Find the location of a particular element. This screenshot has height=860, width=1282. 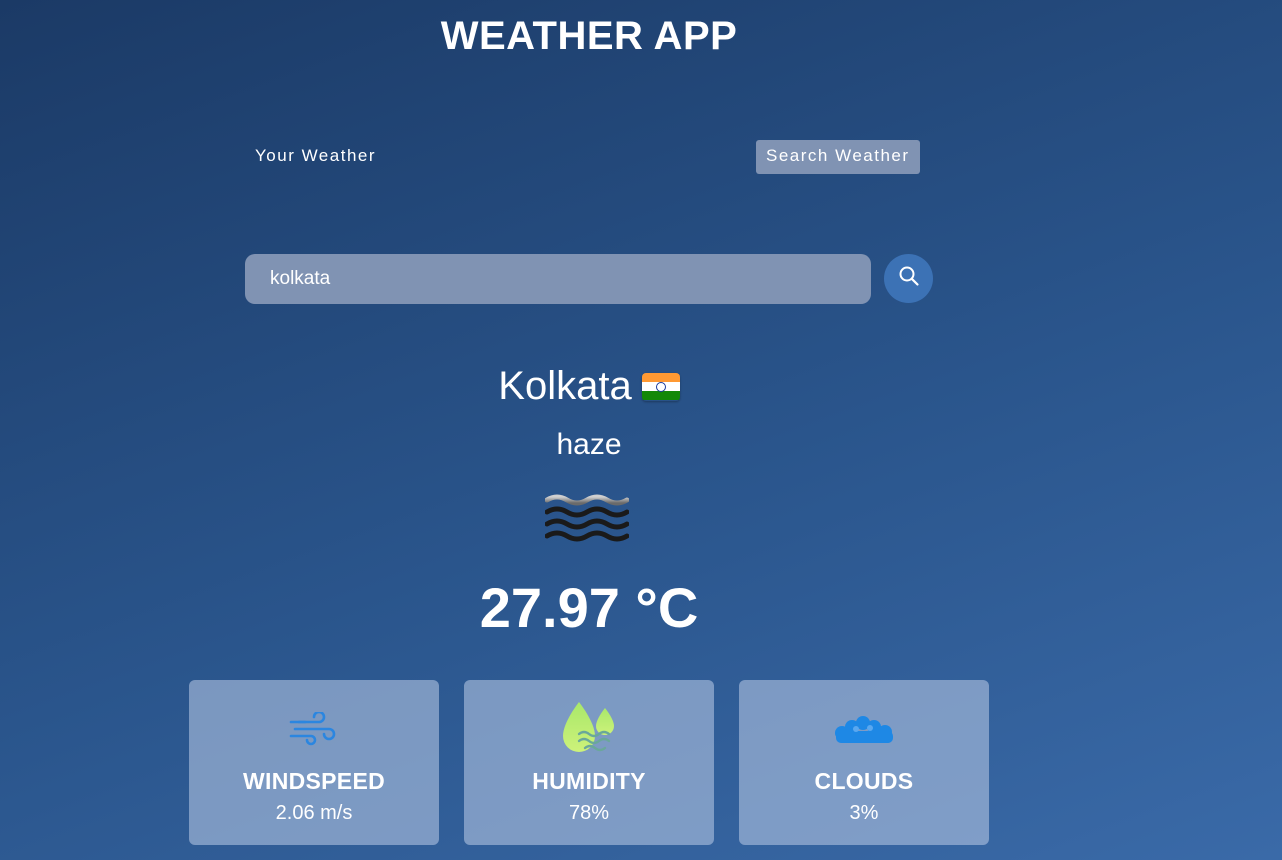

wind-icon is located at coordinates (314, 730).